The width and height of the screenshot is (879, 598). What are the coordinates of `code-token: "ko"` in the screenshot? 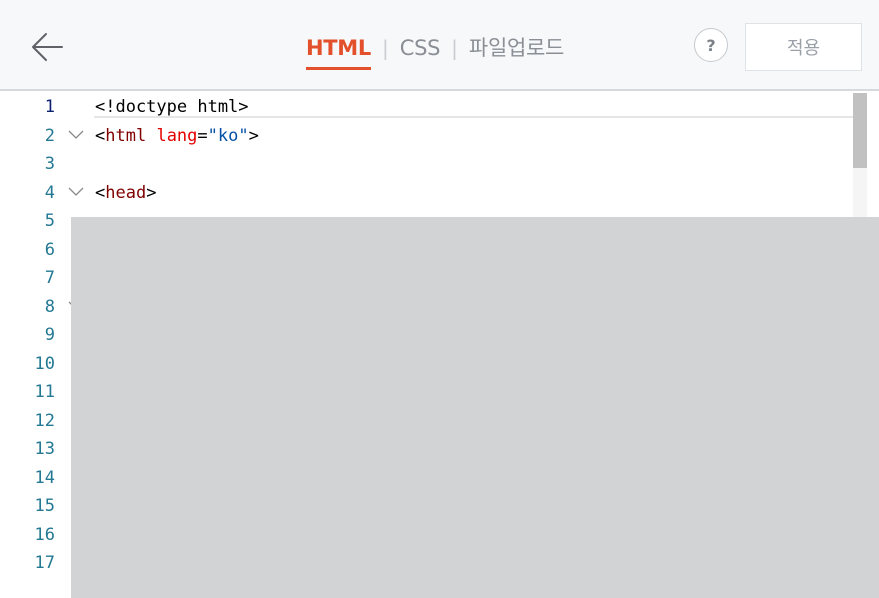 It's located at (228, 135).